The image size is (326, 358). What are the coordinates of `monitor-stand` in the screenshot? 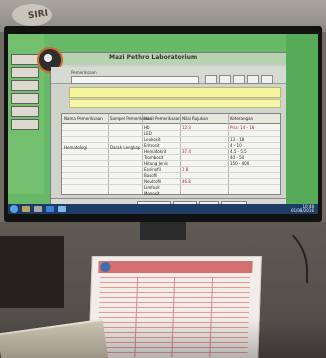 It's located at (163, 231).